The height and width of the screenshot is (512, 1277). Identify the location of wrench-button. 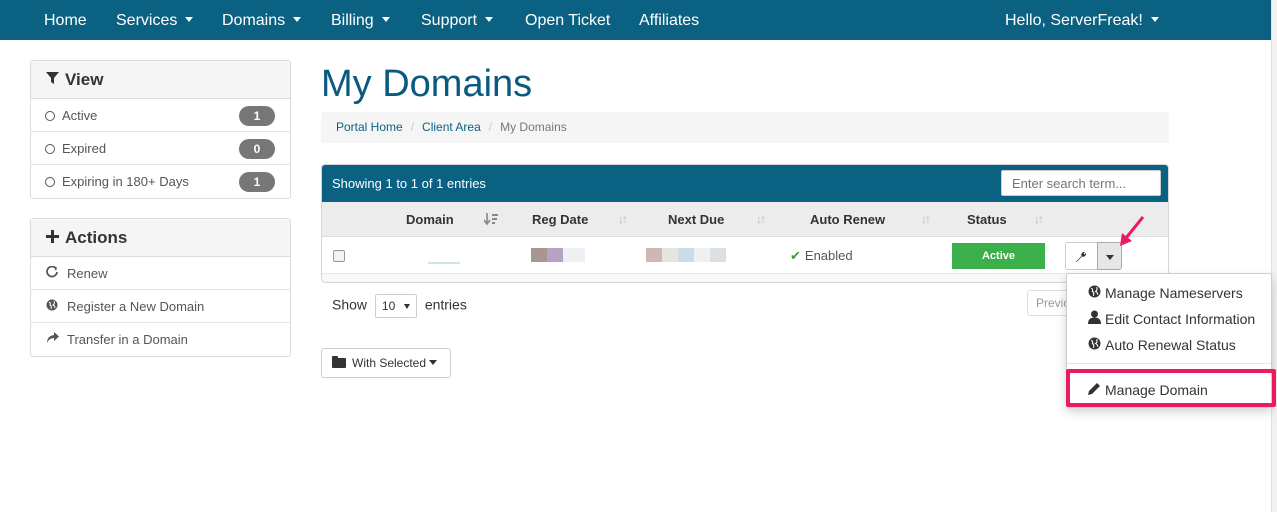
(1081, 256).